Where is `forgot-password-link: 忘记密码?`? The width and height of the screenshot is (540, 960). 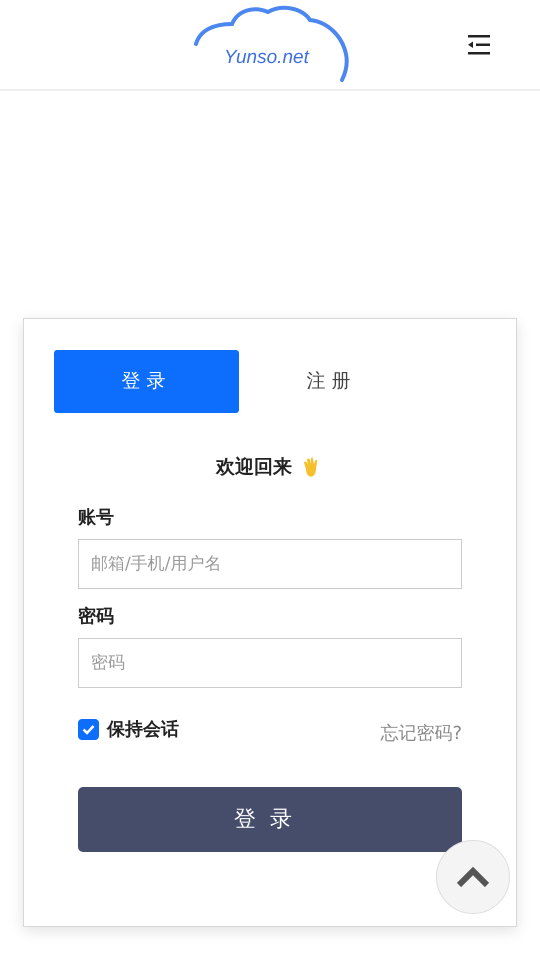 forgot-password-link: 忘记密码? is located at coordinates (421, 733).